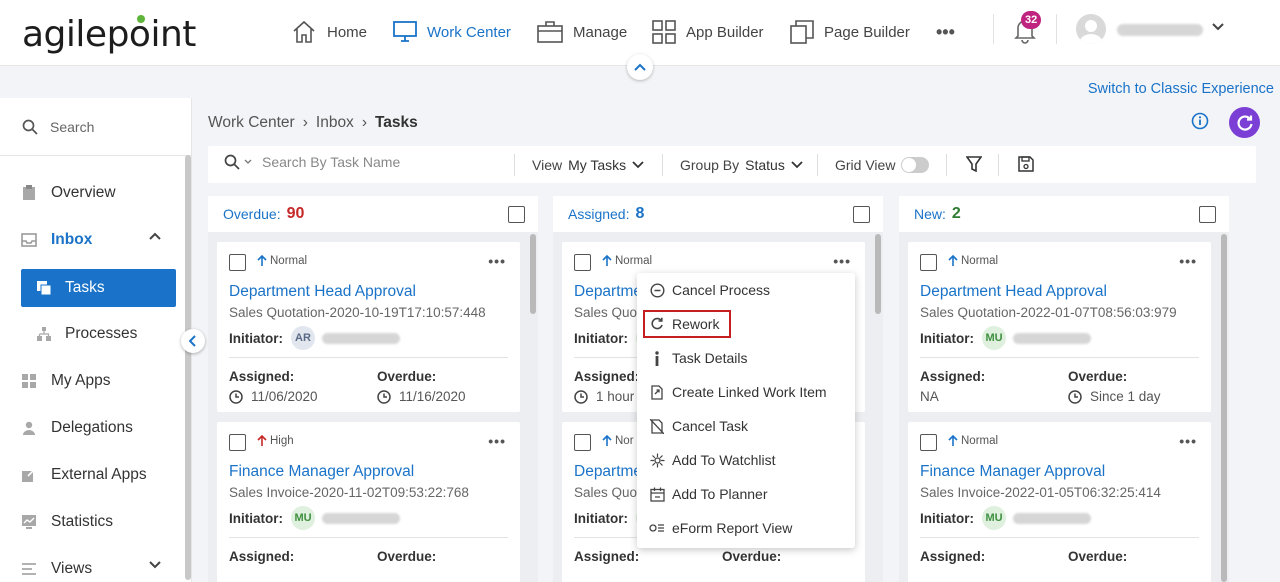  What do you see at coordinates (44, 334) in the screenshot?
I see `hierarchy-icon` at bounding box center [44, 334].